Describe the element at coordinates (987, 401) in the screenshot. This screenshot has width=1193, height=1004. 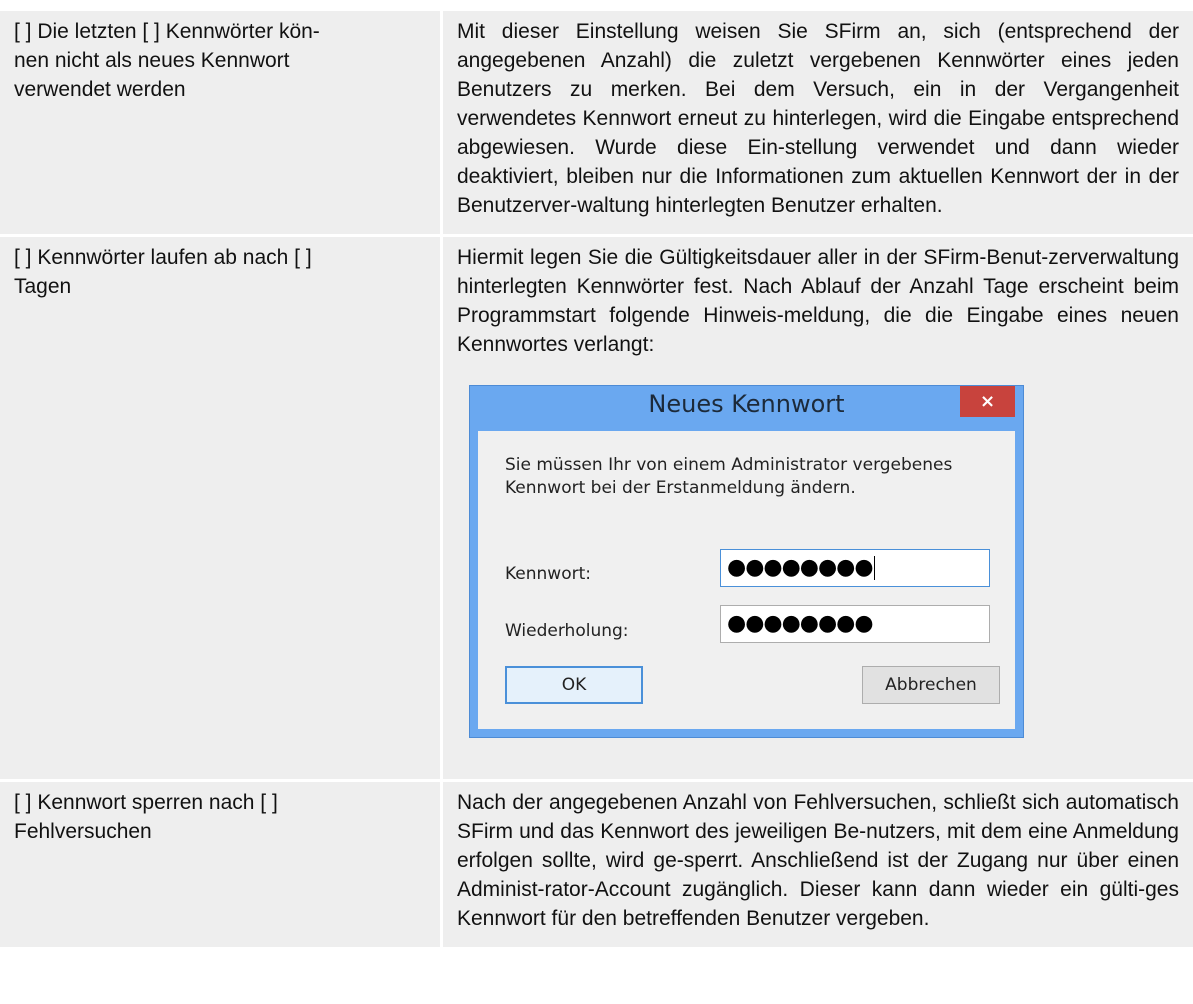
I see `close-icon: ×` at that location.